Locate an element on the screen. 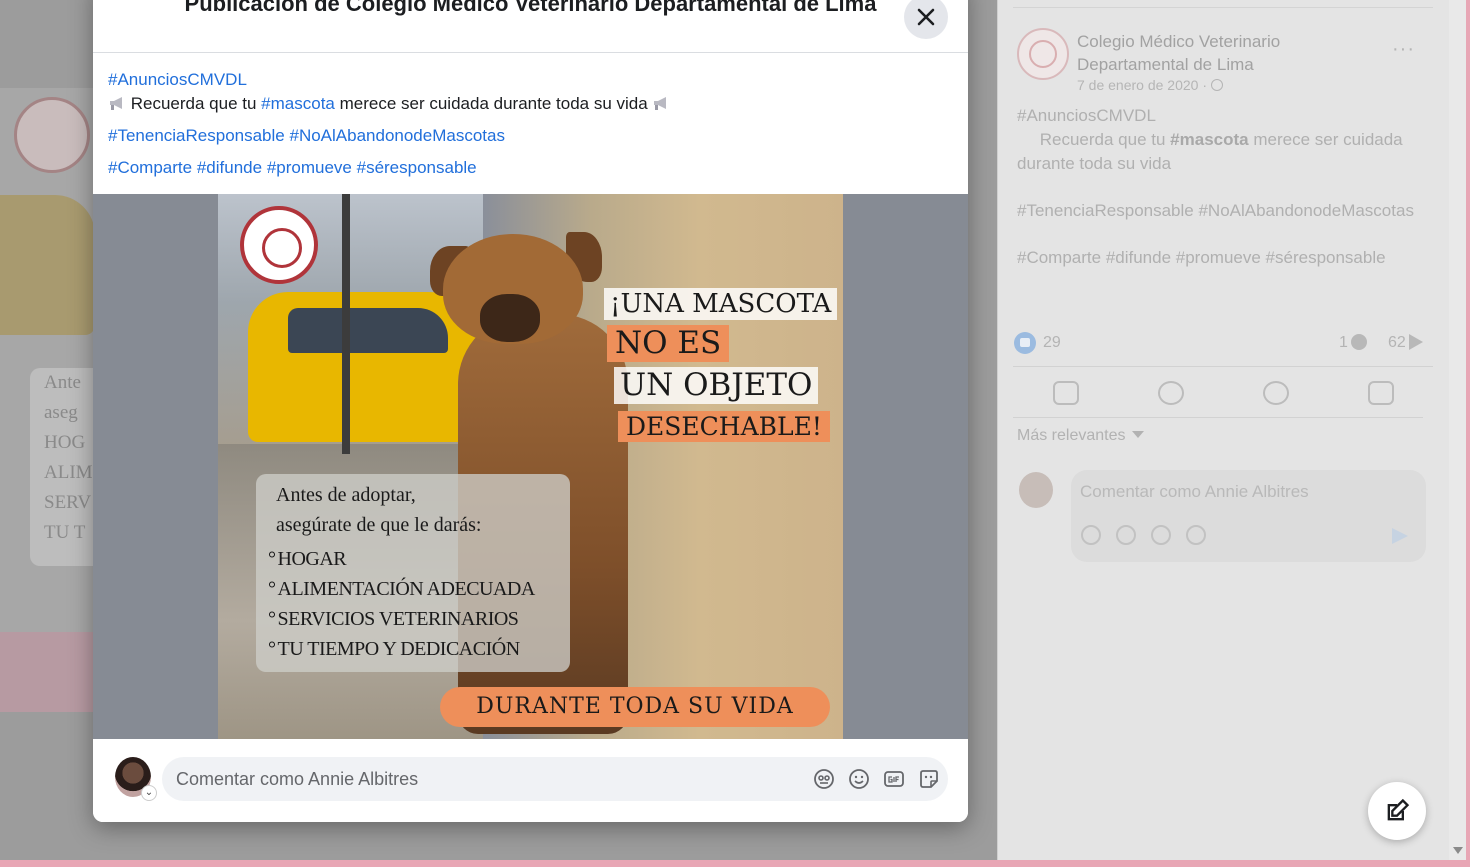 The image size is (1470, 867). background-card-line: TU T is located at coordinates (65, 532).